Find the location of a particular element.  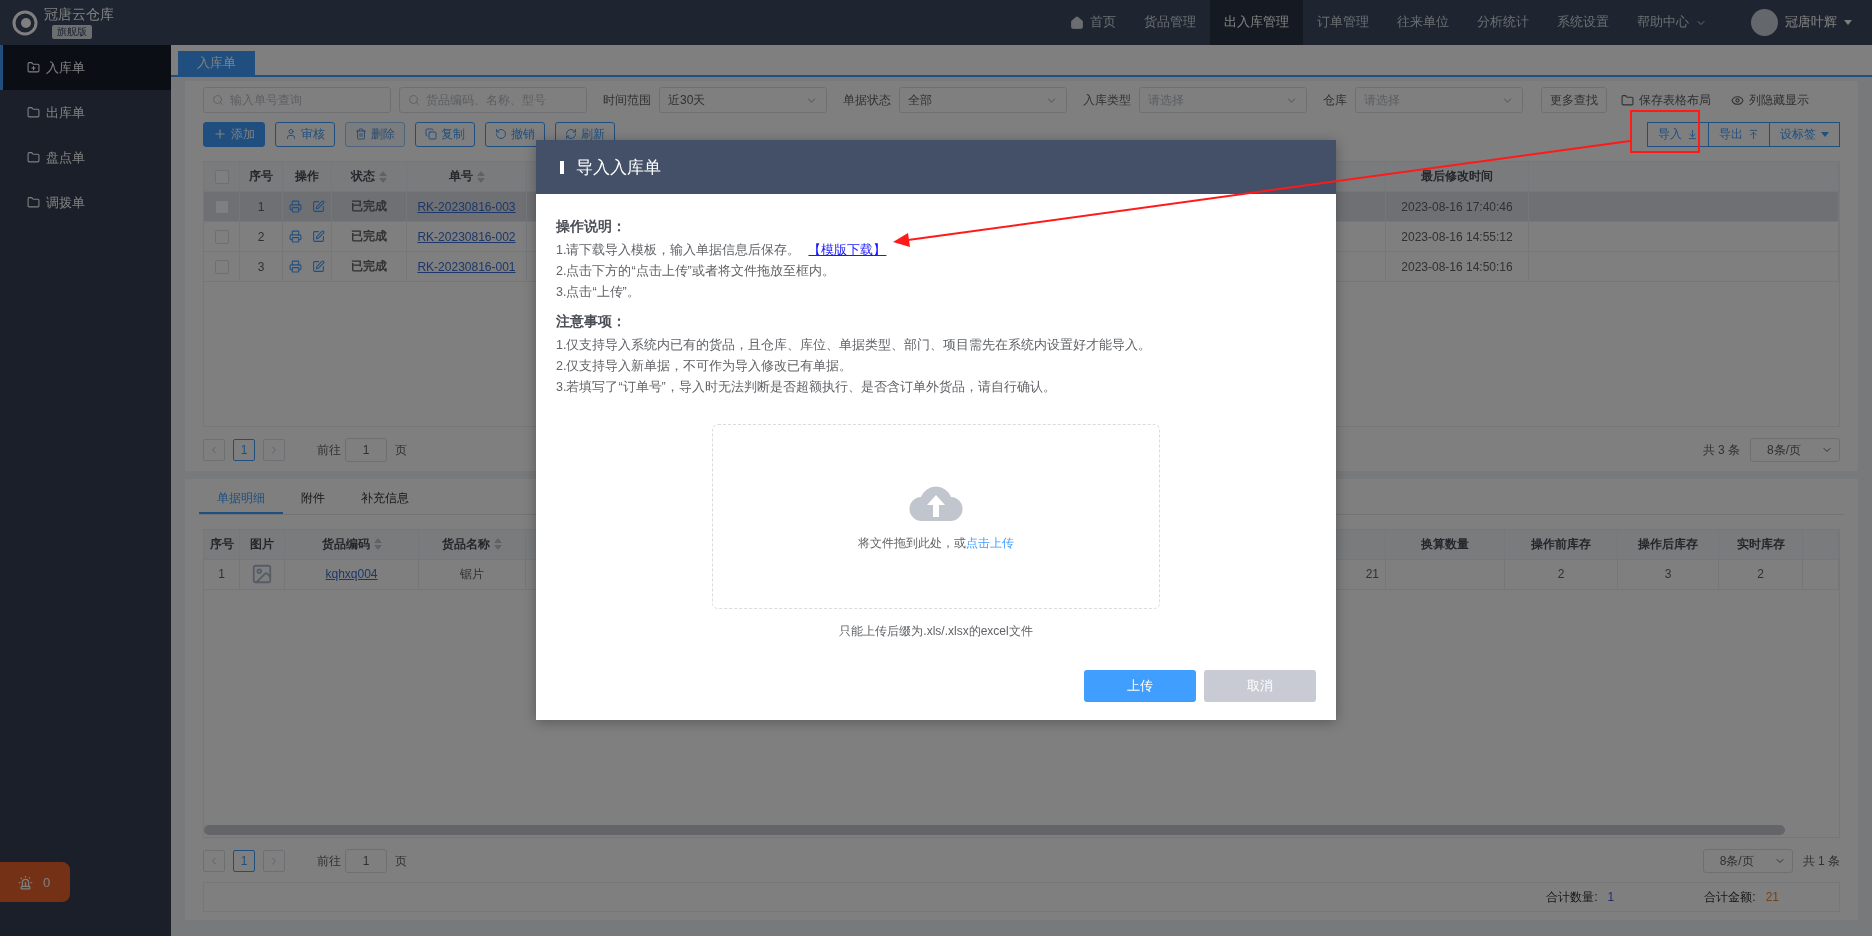

column-header: 货品名称 is located at coordinates (472, 544).